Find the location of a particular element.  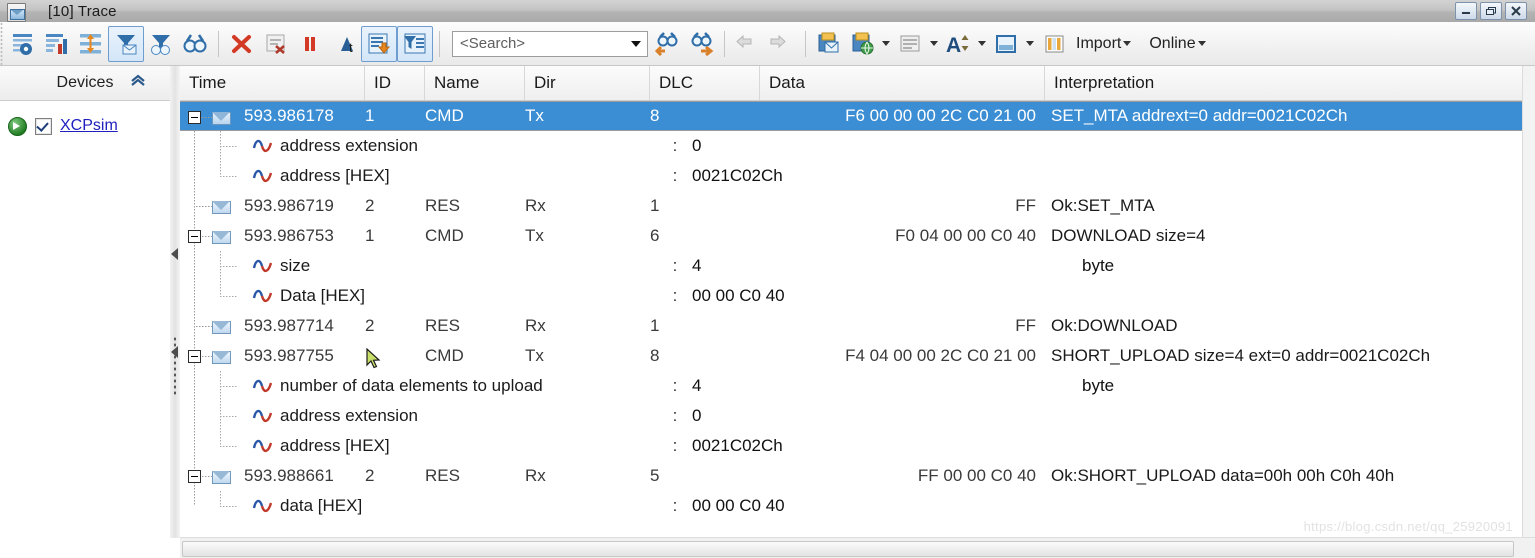

devices-sidebar: Devices XCPsim is located at coordinates (85, 302).